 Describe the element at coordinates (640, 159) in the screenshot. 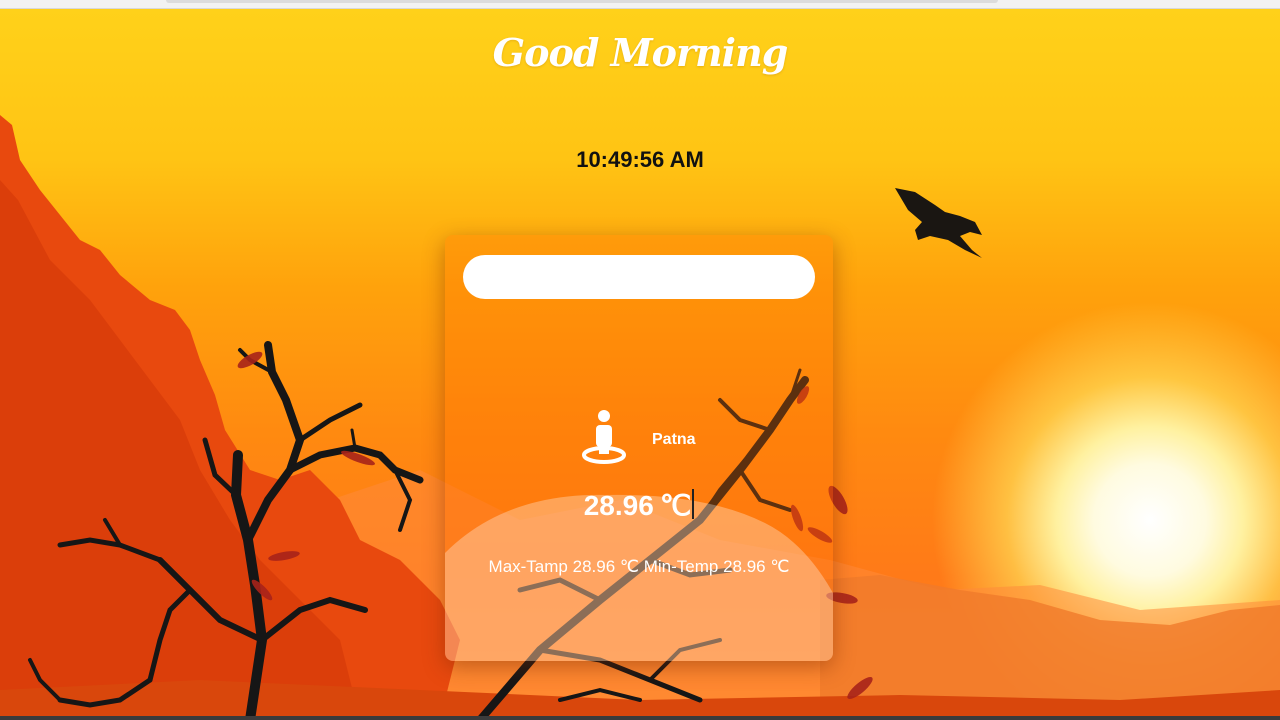

I see `clock-display: 10:49:56 AM` at that location.